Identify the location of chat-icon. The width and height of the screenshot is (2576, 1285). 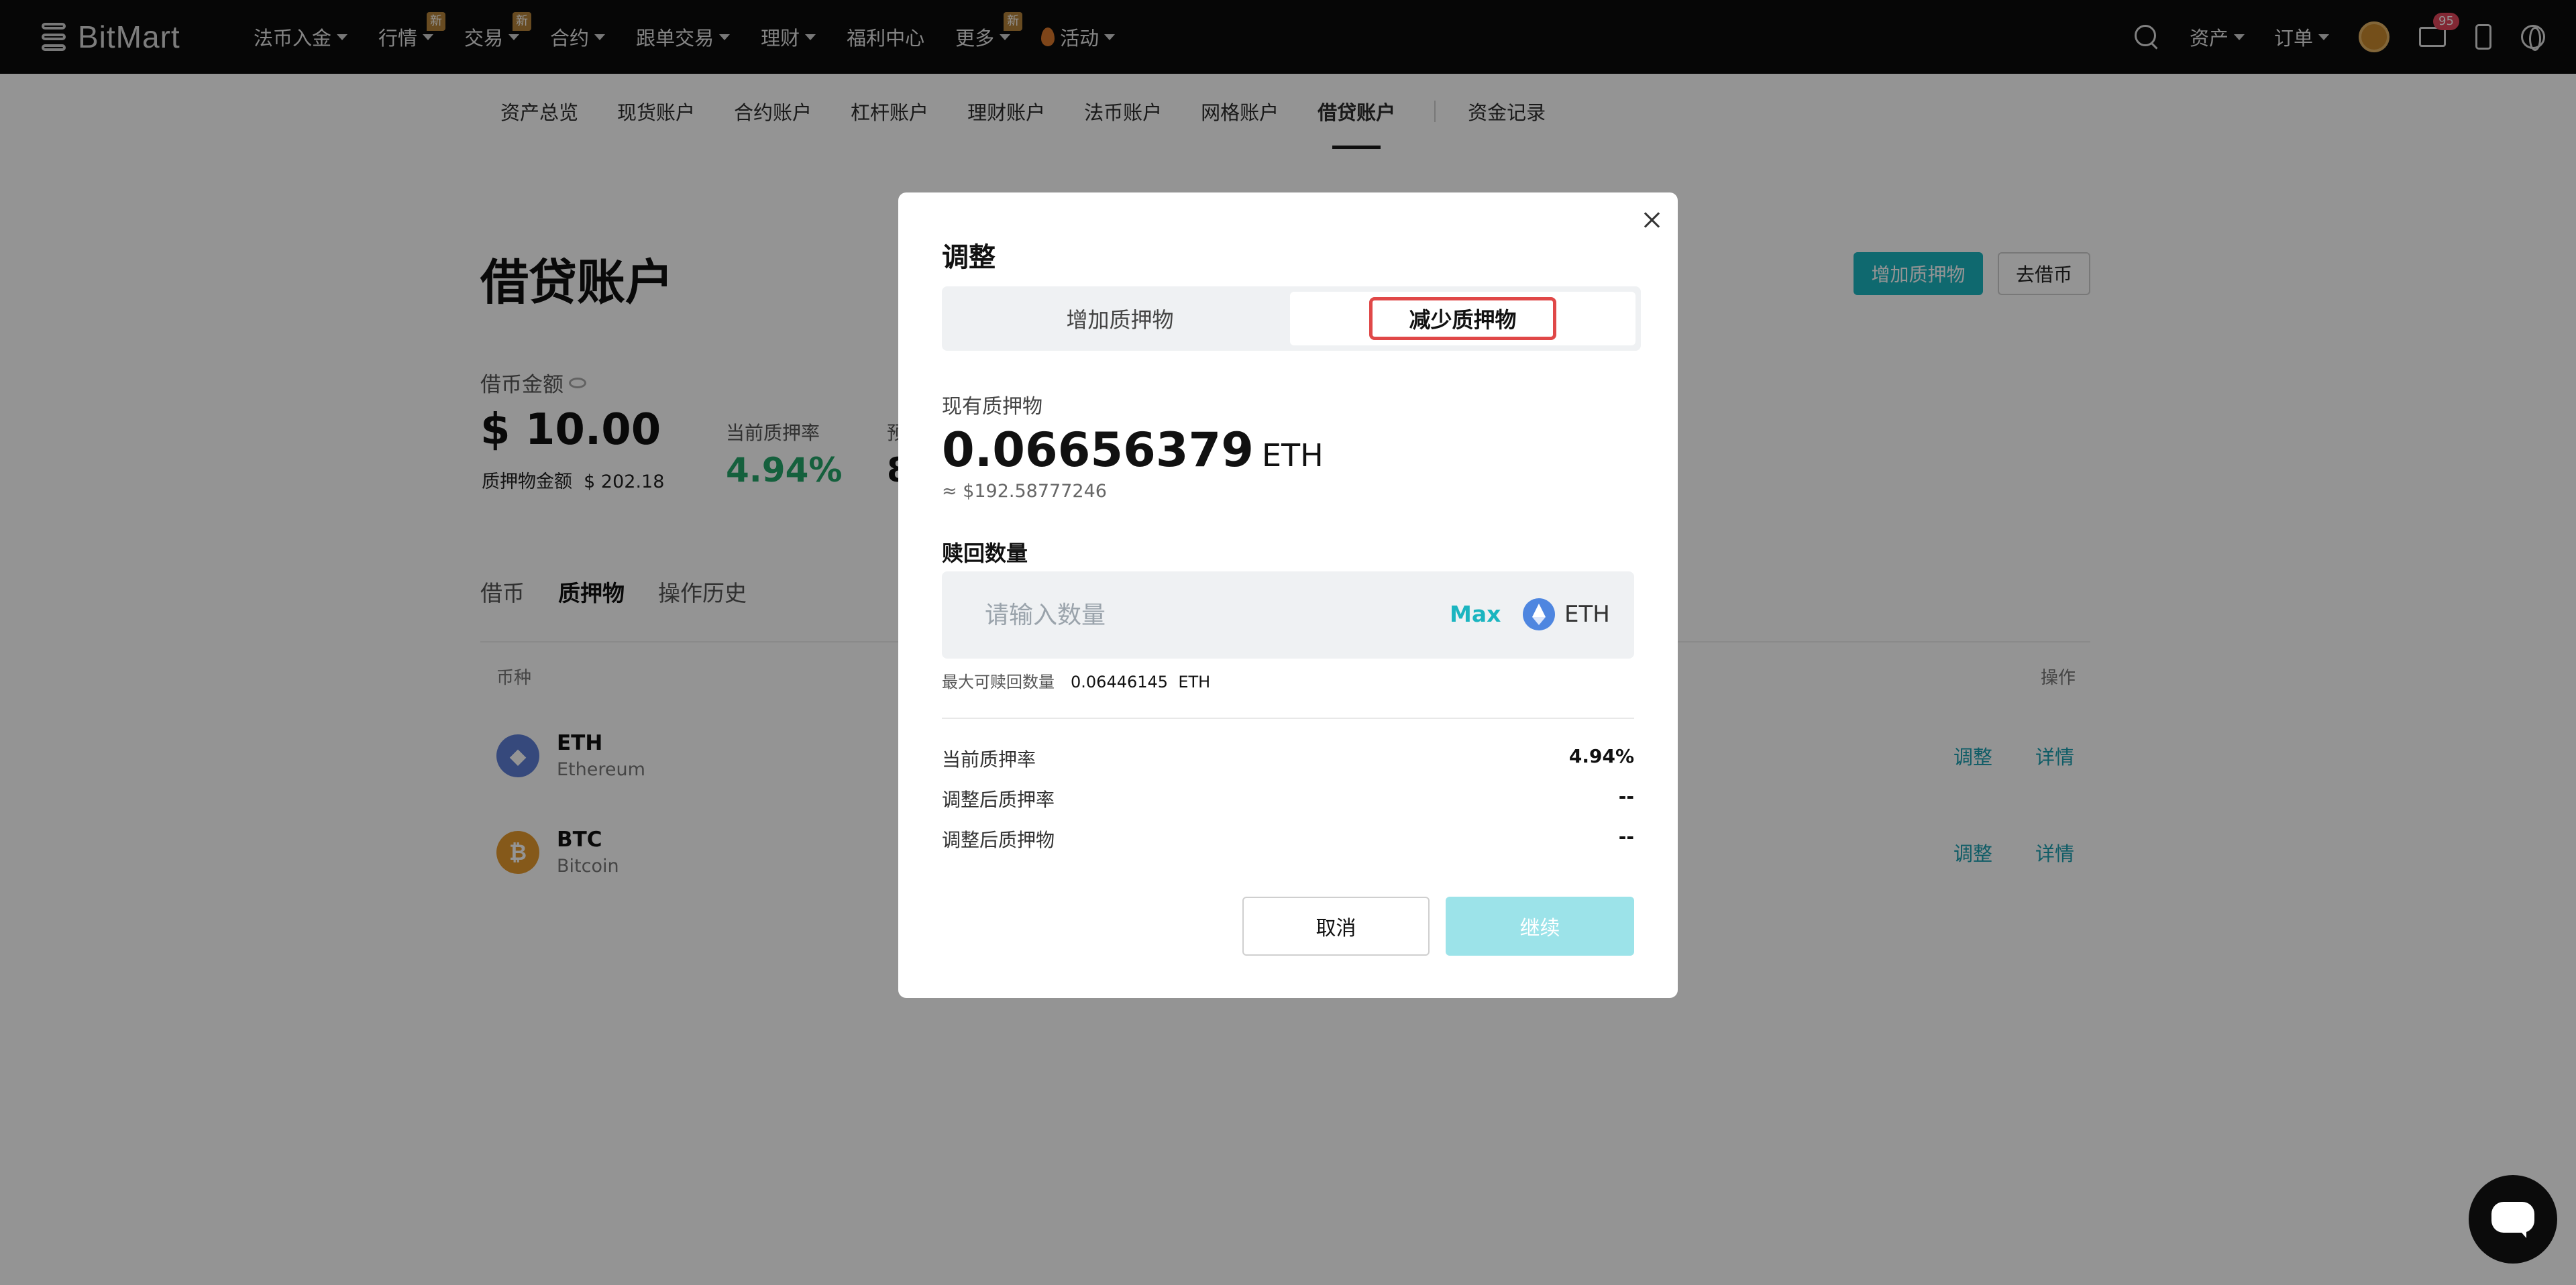
(2512, 1220).